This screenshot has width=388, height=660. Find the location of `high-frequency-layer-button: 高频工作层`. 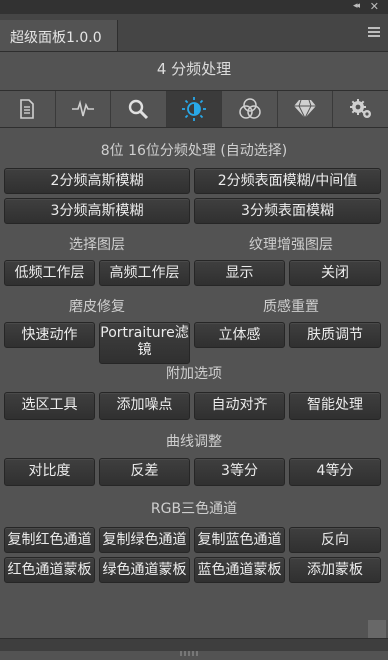

high-frequency-layer-button: 高频工作层 is located at coordinates (144, 273).